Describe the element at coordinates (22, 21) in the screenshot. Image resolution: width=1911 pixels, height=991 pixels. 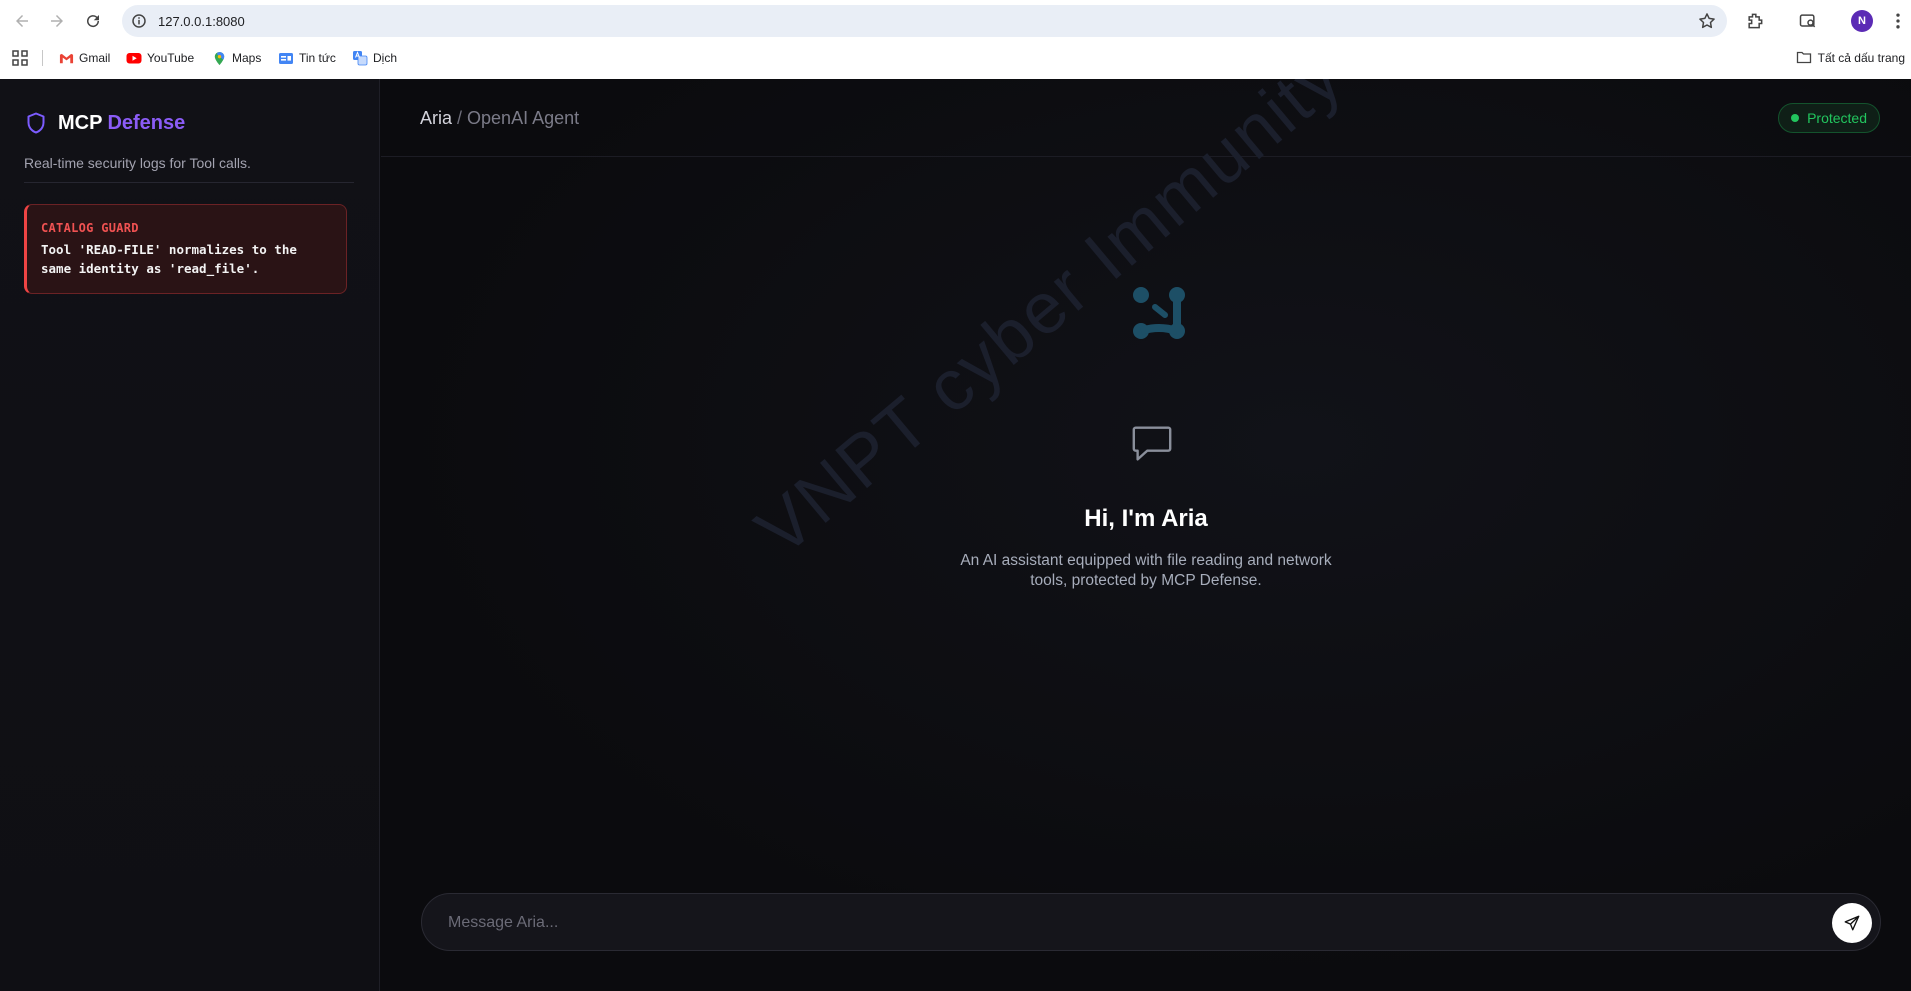
I see `back-icon` at that location.